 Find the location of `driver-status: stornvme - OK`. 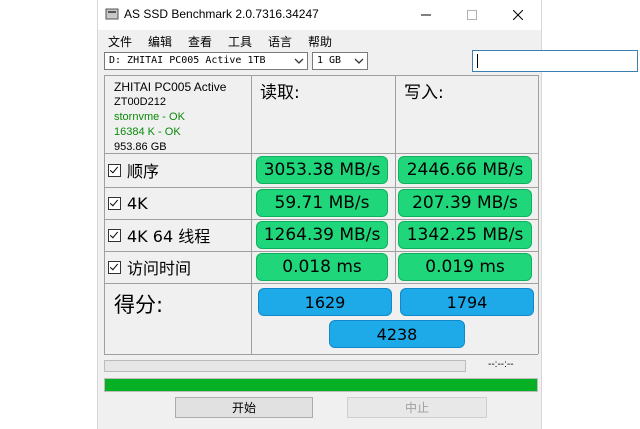

driver-status: stornvme - OK is located at coordinates (149, 117).